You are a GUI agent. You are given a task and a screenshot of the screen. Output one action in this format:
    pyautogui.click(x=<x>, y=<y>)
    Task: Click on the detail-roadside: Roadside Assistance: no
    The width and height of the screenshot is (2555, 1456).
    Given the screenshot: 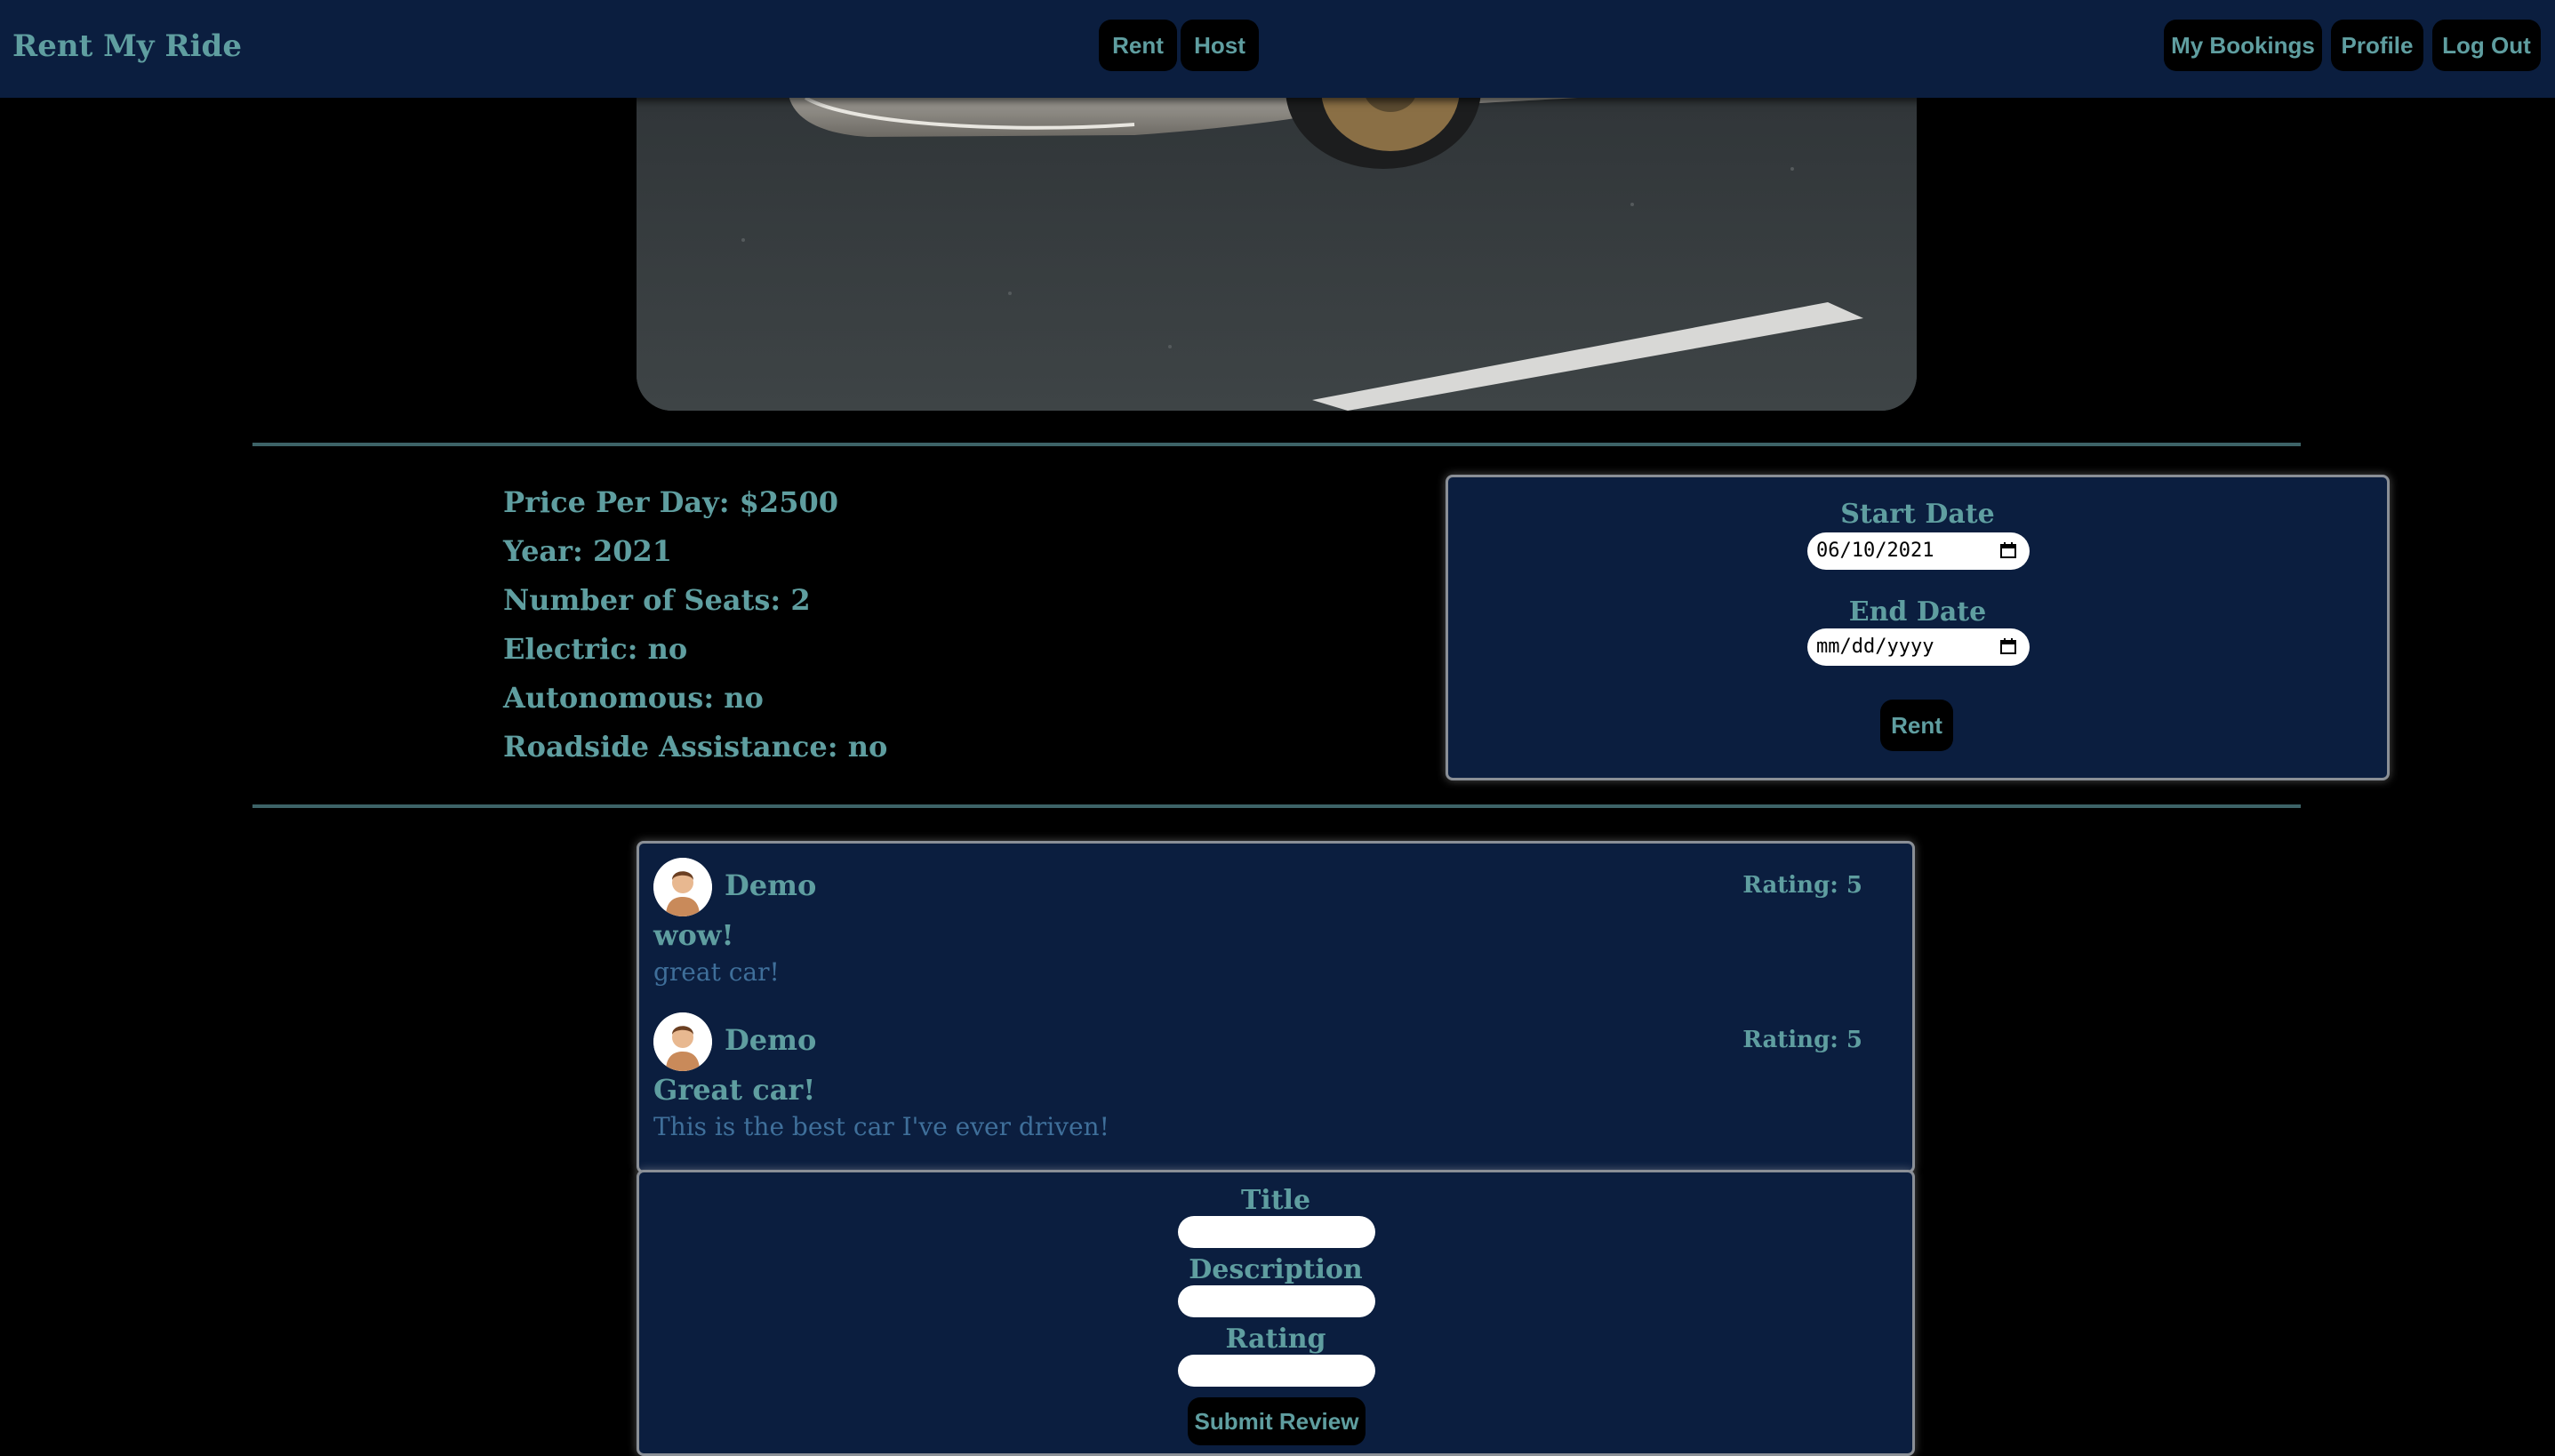 What is the action you would take?
    pyautogui.click(x=695, y=747)
    